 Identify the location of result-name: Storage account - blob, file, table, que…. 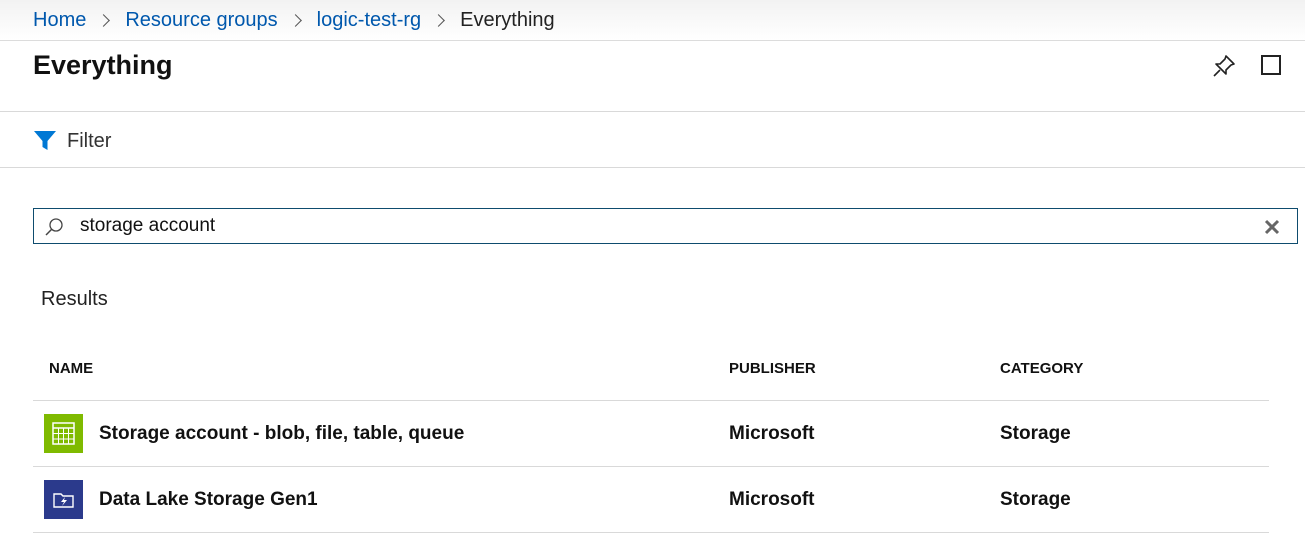
(282, 433).